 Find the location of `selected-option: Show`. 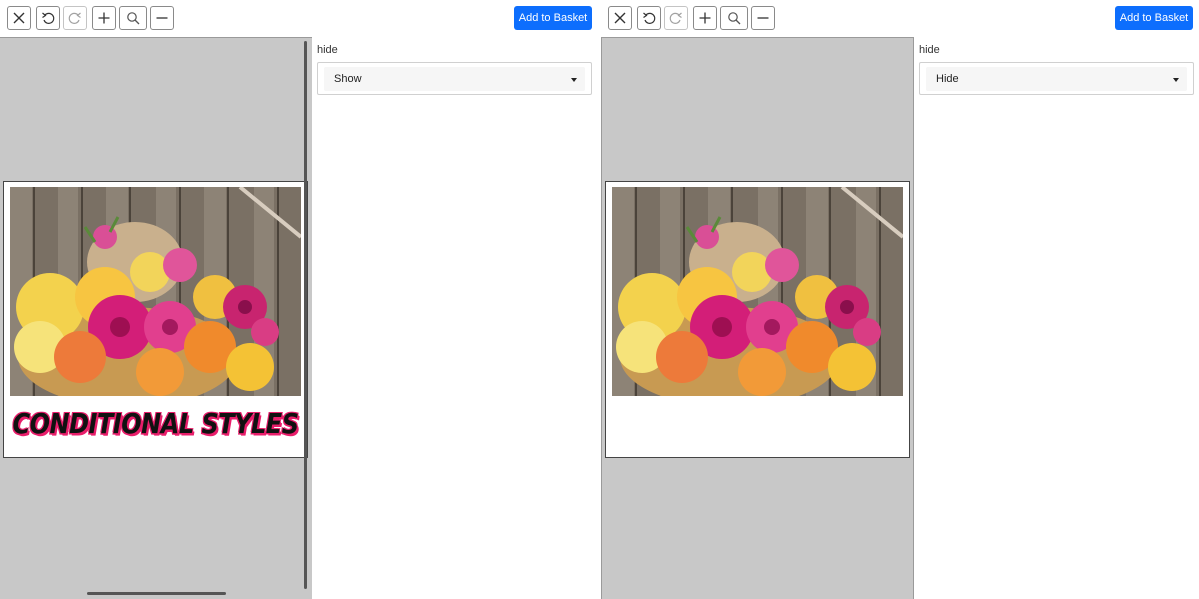

selected-option: Show is located at coordinates (348, 79).